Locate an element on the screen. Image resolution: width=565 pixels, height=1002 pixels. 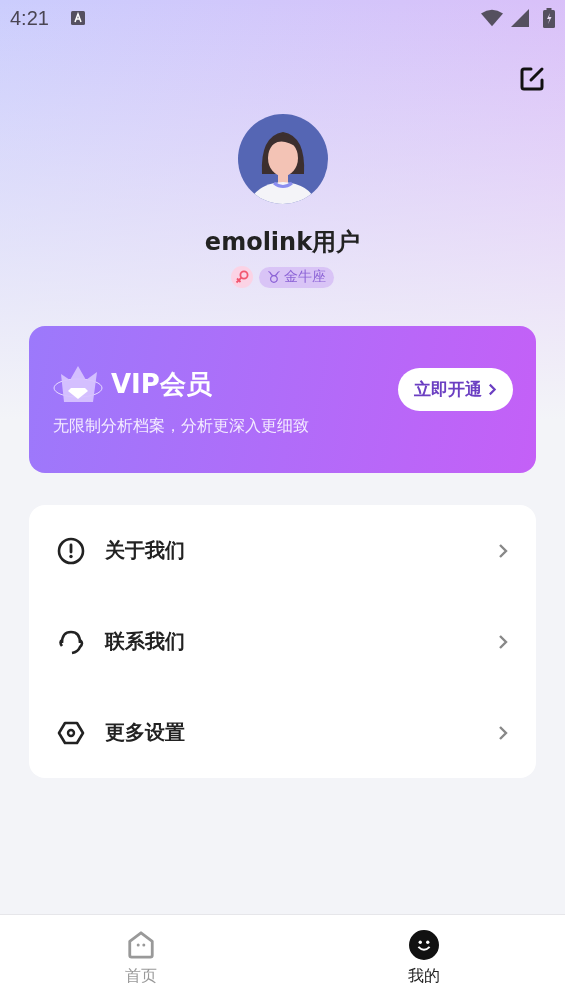
battery-icon is located at coordinates (549, 18).